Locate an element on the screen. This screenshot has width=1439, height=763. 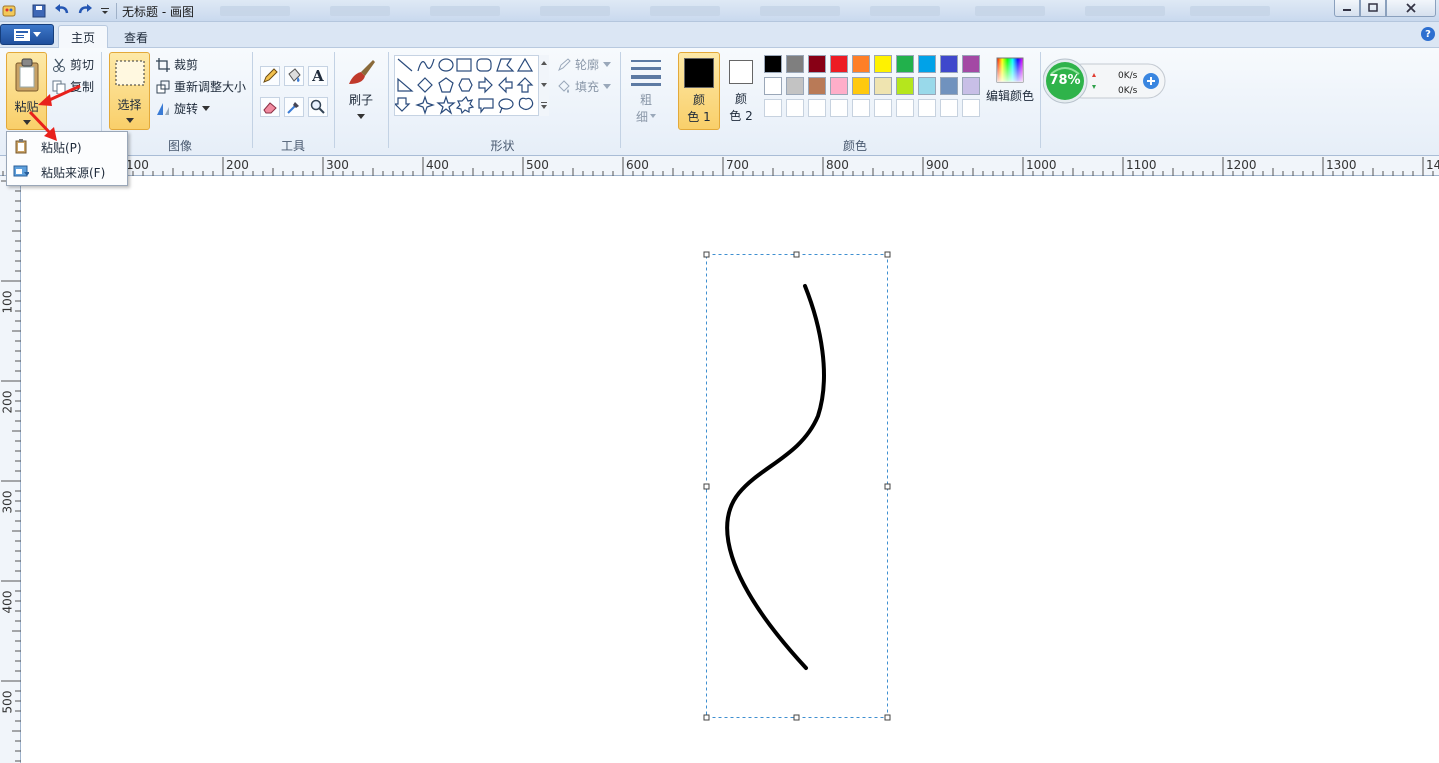
color1-button: 颜 色 1 is located at coordinates (699, 91).